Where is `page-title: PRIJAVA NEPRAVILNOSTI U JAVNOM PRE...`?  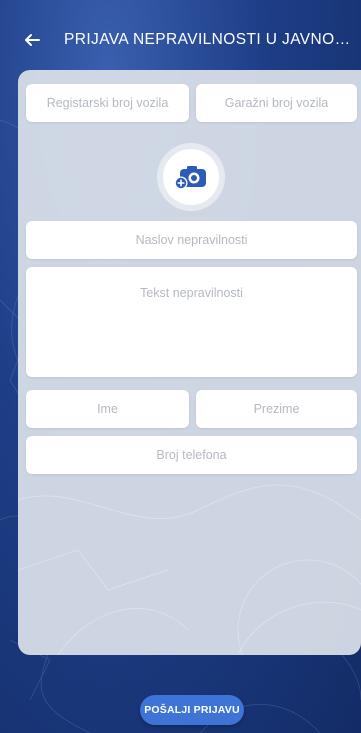
page-title: PRIJAVA NEPRAVILNOSTI U JAVNOM PRE... is located at coordinates (212, 39).